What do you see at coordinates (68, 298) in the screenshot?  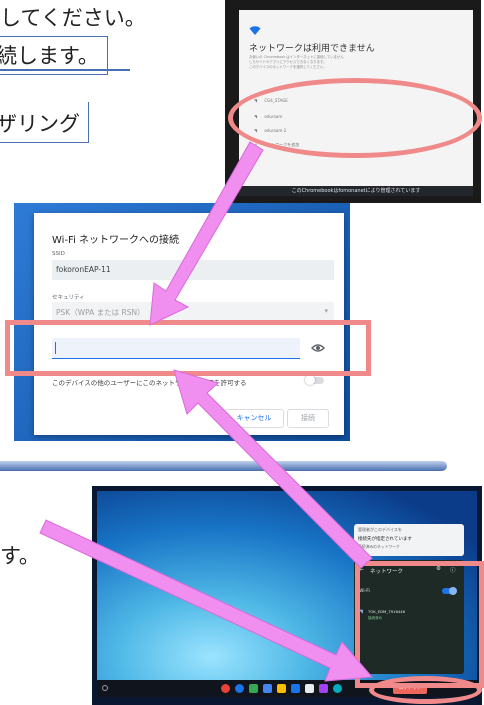 I see `security-label: セキュリティ` at bounding box center [68, 298].